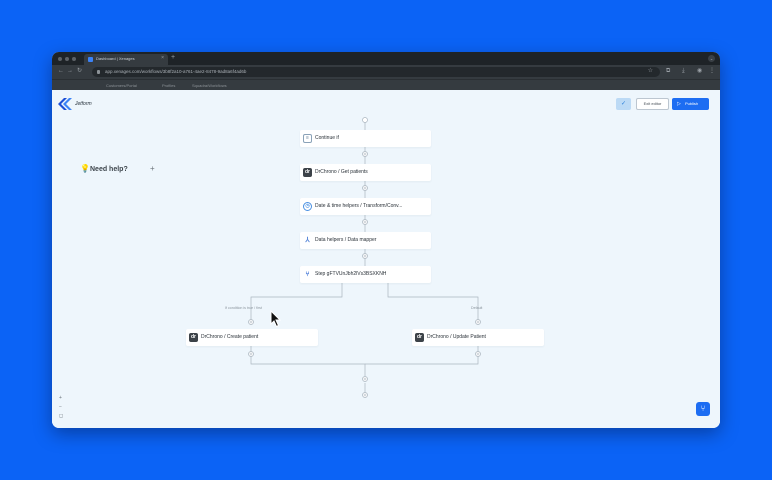 This screenshot has height=480, width=772. Describe the element at coordinates (115, 58) in the screenshot. I see `tab-title: Dashboard | Xenages` at that location.